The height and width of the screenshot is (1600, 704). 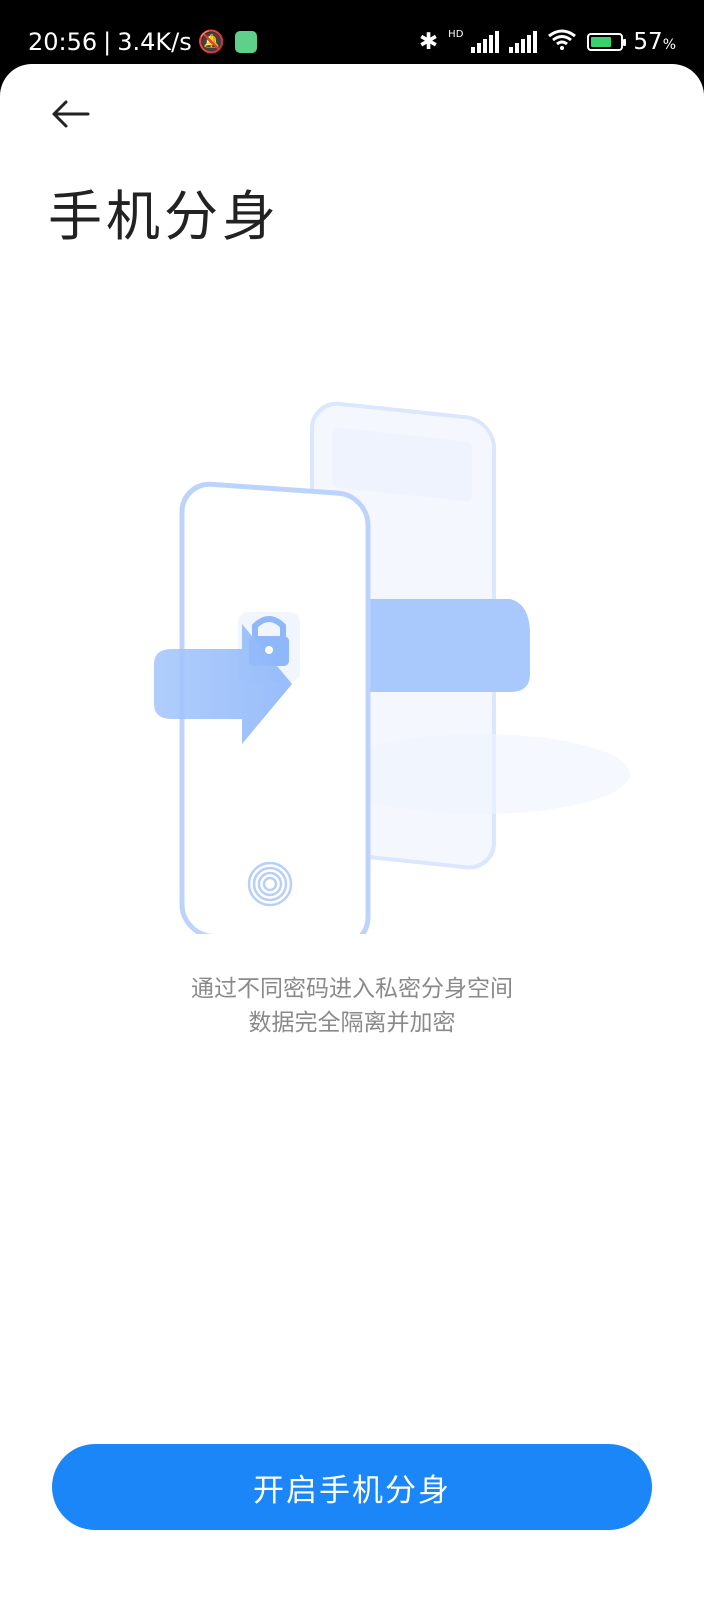 I want to click on description-line-1: 通过不同密码进入私密分身空间, so click(x=352, y=989).